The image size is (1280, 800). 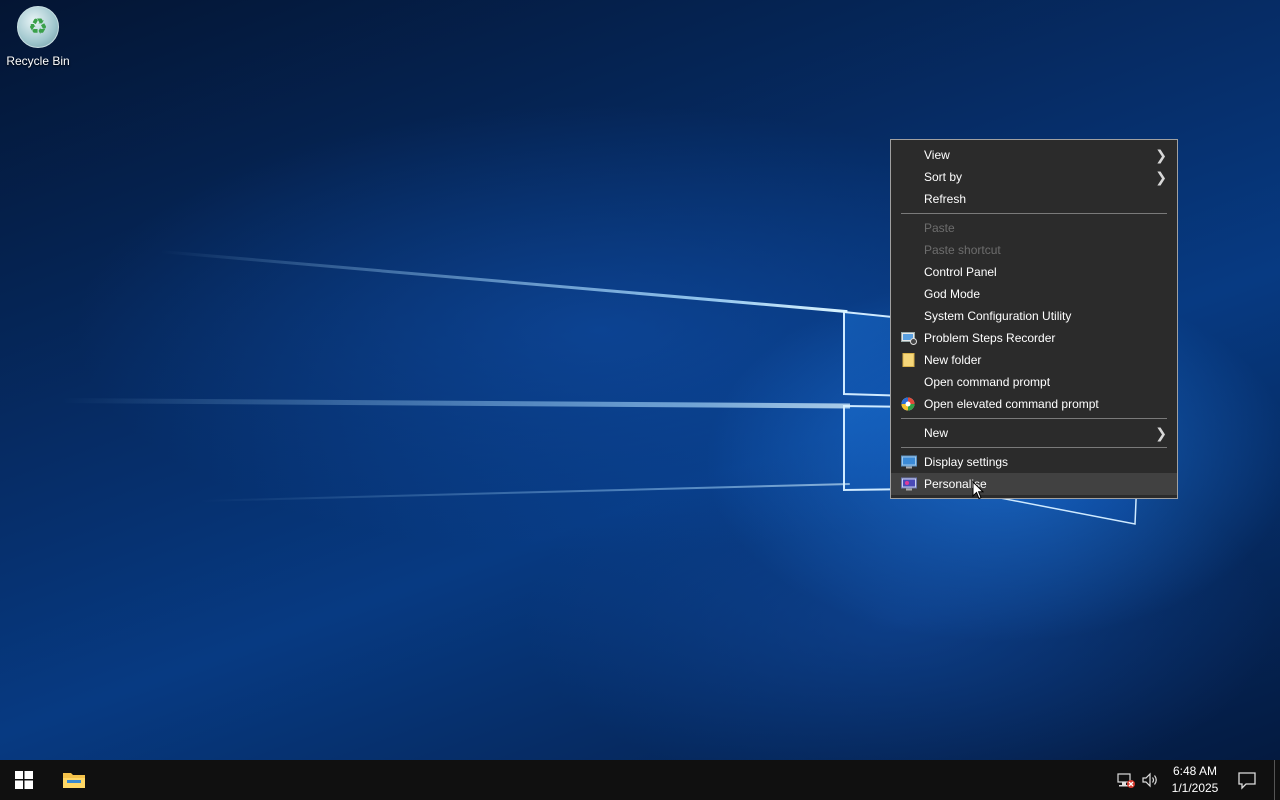 I want to click on notification-icon, so click(x=1247, y=780).